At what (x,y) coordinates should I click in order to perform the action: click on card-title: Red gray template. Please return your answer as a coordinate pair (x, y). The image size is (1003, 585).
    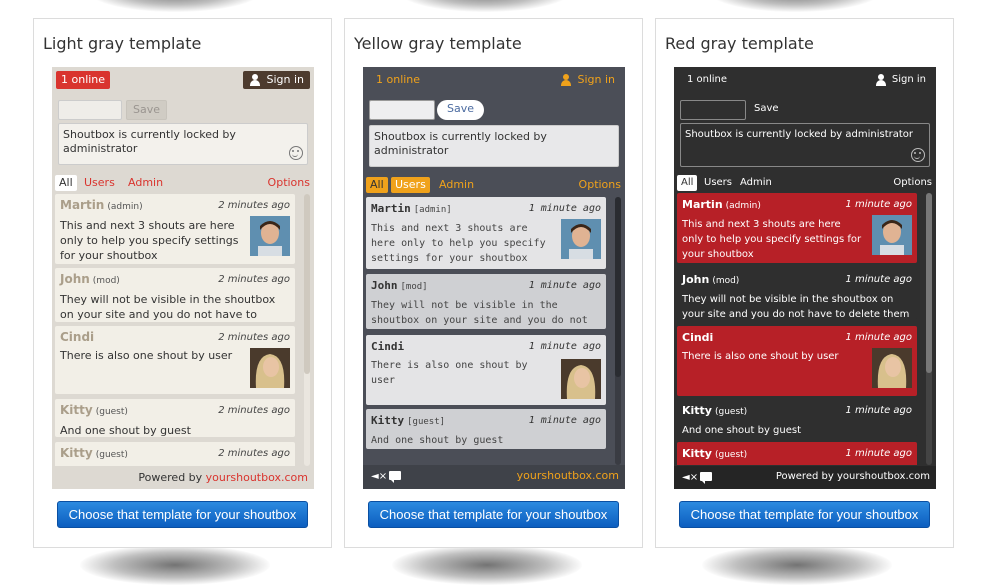
    Looking at the image, I should click on (739, 43).